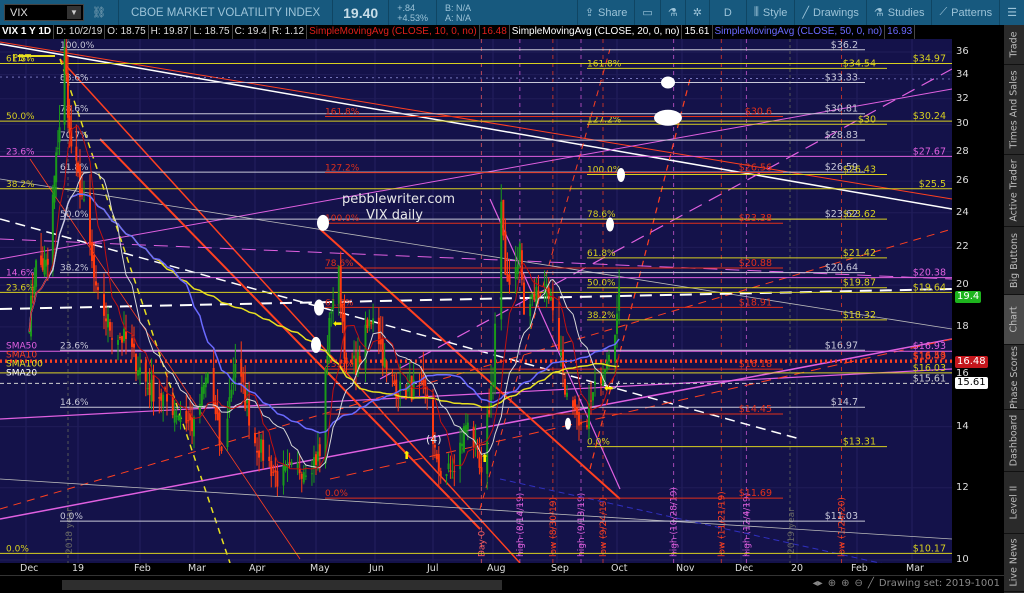 The width and height of the screenshot is (1024, 593). What do you see at coordinates (74, 136) in the screenshot?
I see `fib-level-label: 70.7%` at bounding box center [74, 136].